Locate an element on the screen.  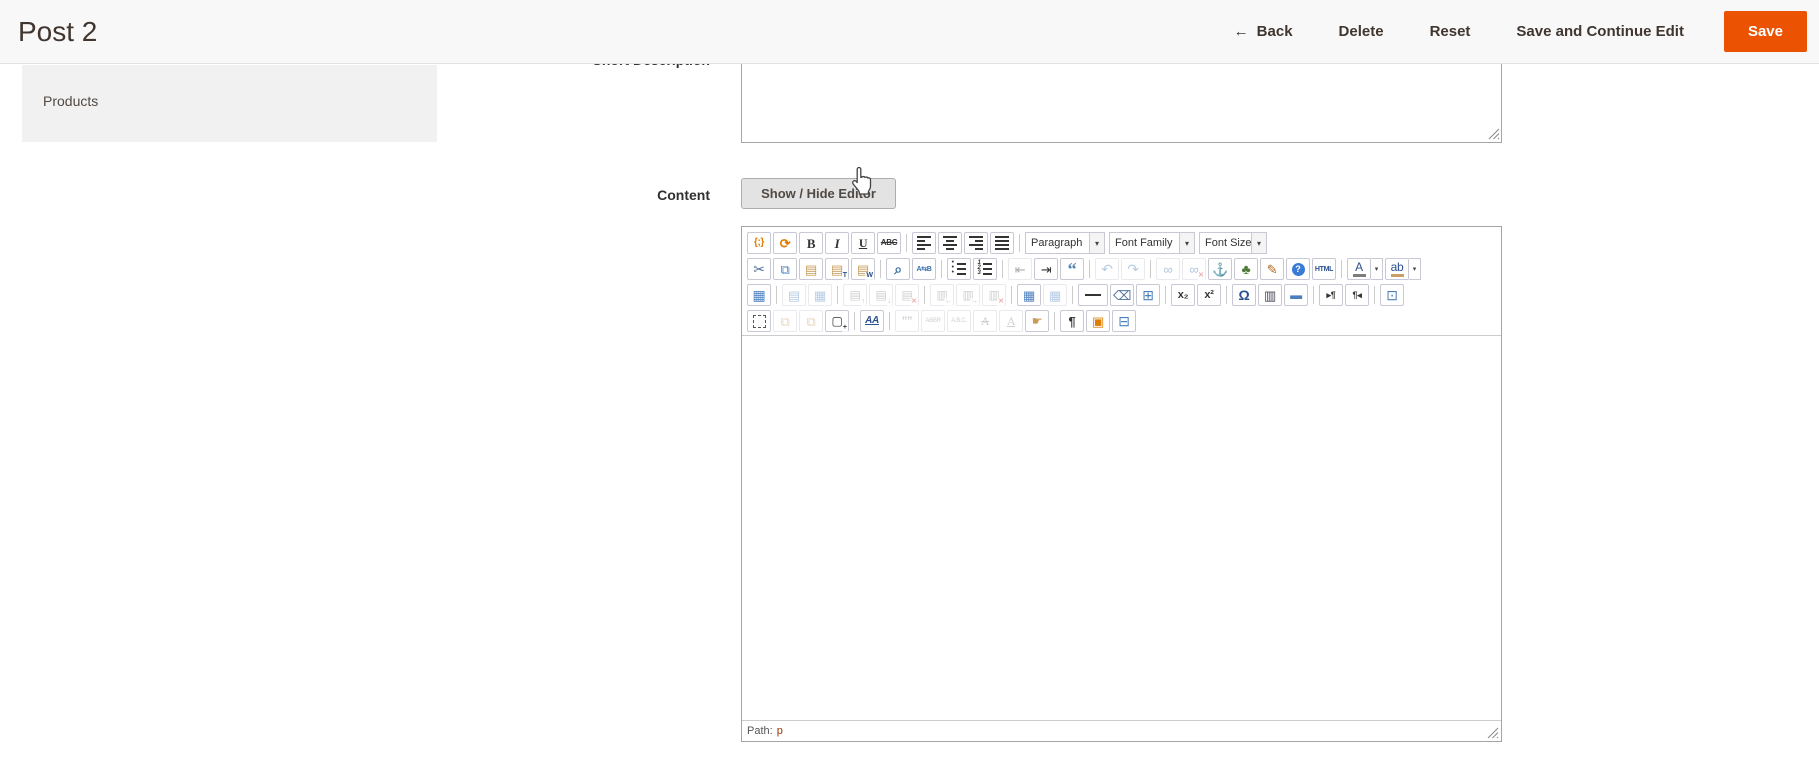
insert-table-button: ▦ is located at coordinates (759, 295).